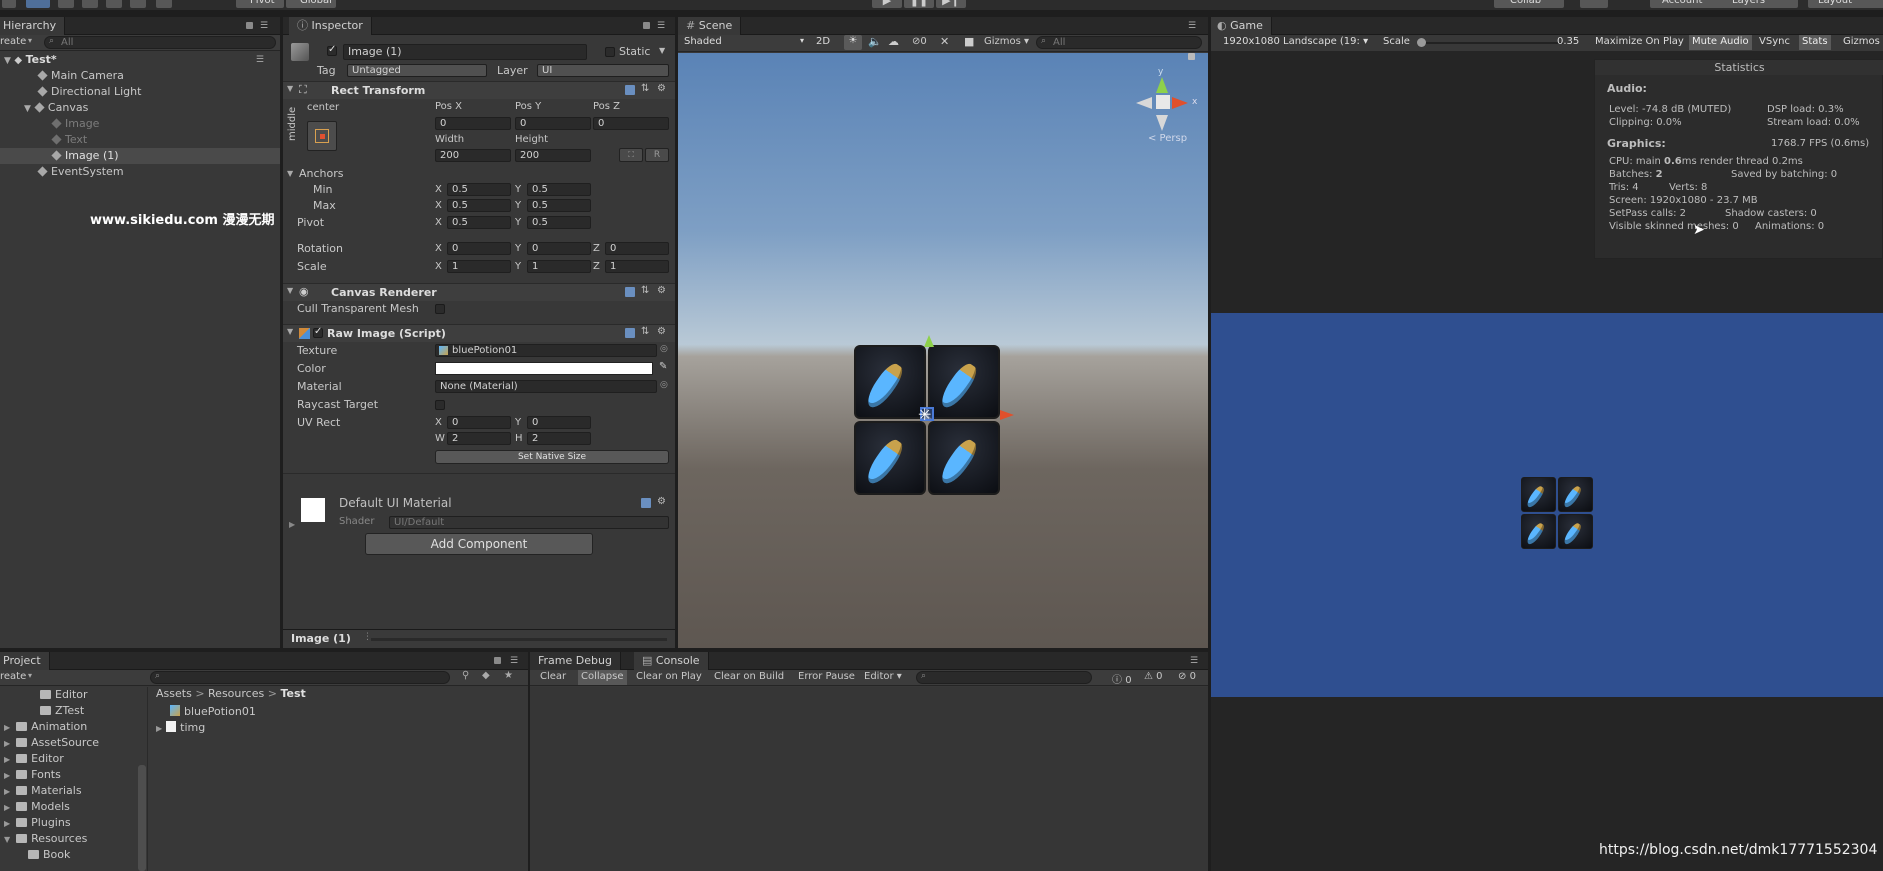 The height and width of the screenshot is (871, 1883). What do you see at coordinates (290, 88) in the screenshot?
I see `foldout-arrow-icon: ▼` at bounding box center [290, 88].